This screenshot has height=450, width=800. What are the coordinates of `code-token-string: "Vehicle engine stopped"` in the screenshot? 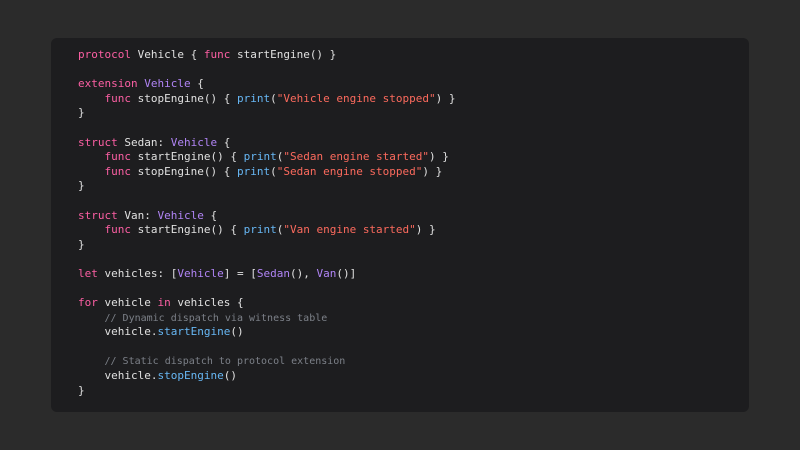 It's located at (356, 98).